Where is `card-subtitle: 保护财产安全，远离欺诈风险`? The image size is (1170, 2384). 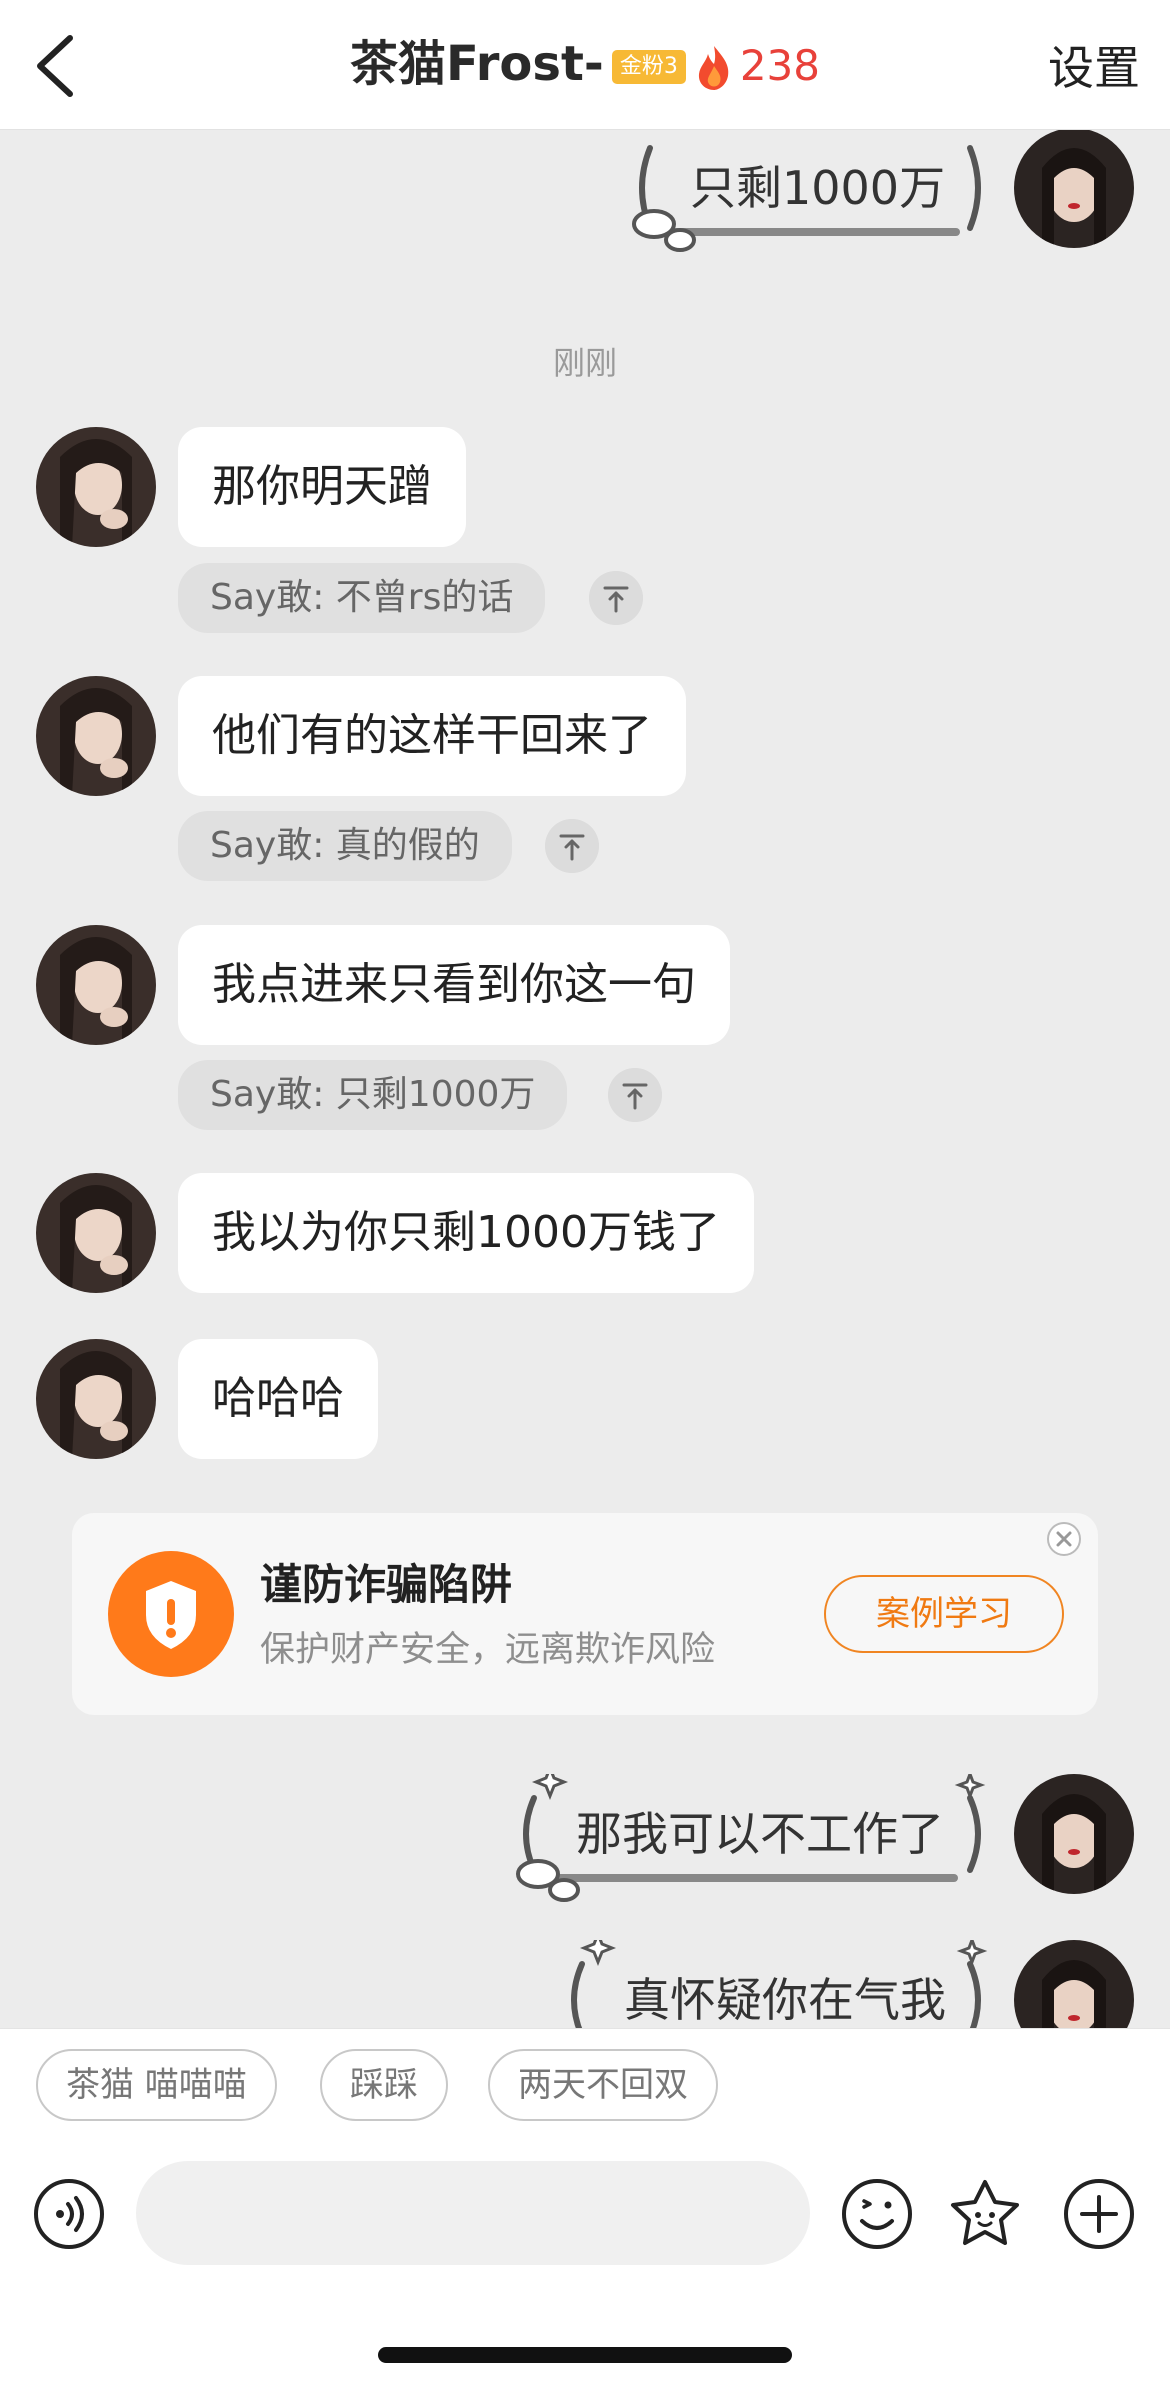
card-subtitle: 保护财产安全，远离欺诈风险 is located at coordinates (488, 1650).